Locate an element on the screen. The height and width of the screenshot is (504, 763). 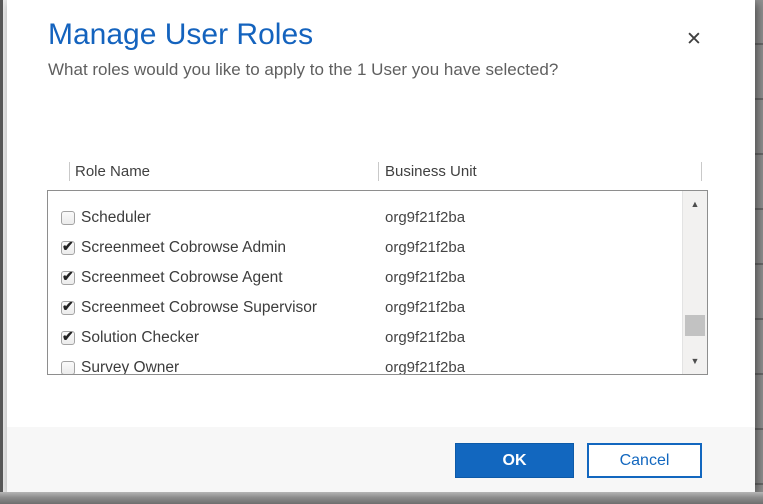
table-row: ✔ Screenmeet Cobrowse Agent org9f21f2ba is located at coordinates (365, 278).